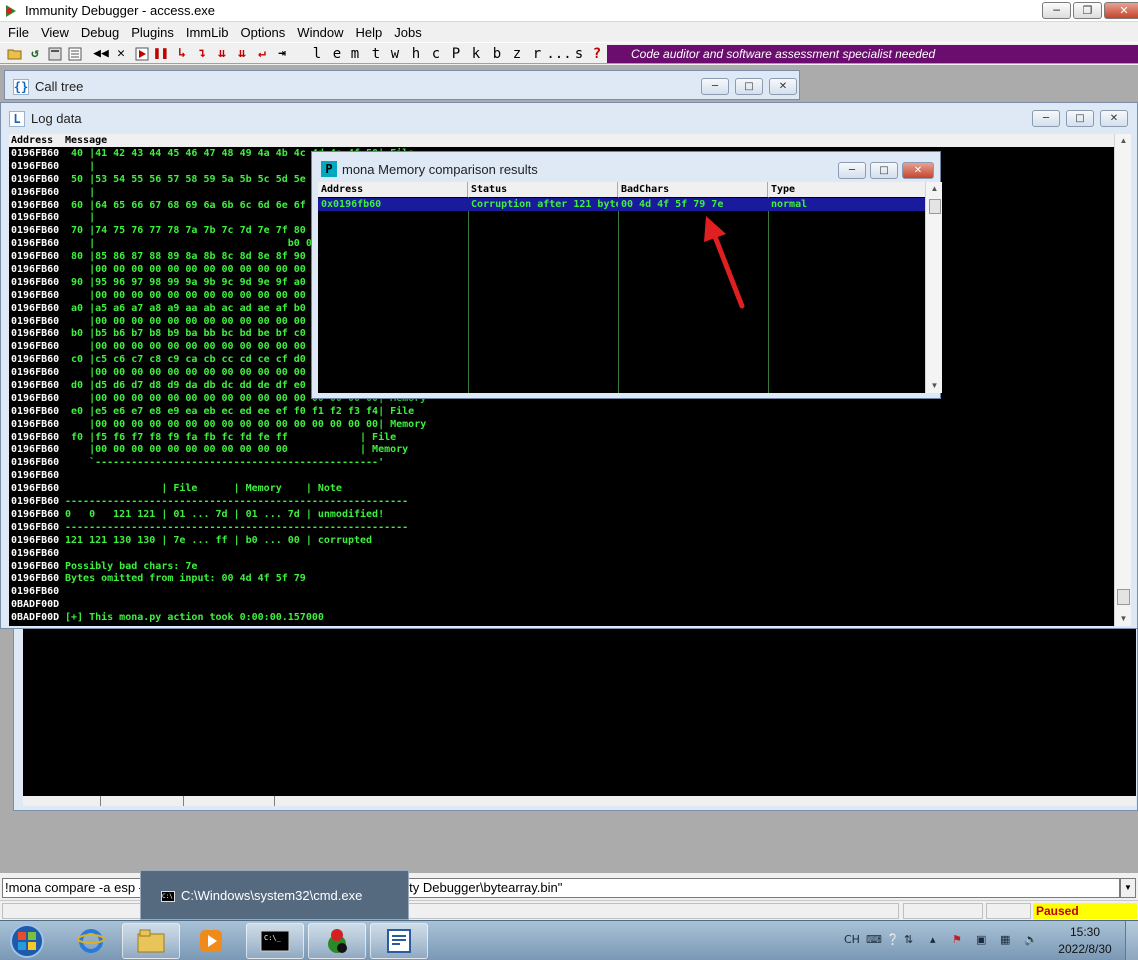 The image size is (1138, 960). Describe the element at coordinates (86, 140) in the screenshot. I see `log-column-message: Message` at that location.